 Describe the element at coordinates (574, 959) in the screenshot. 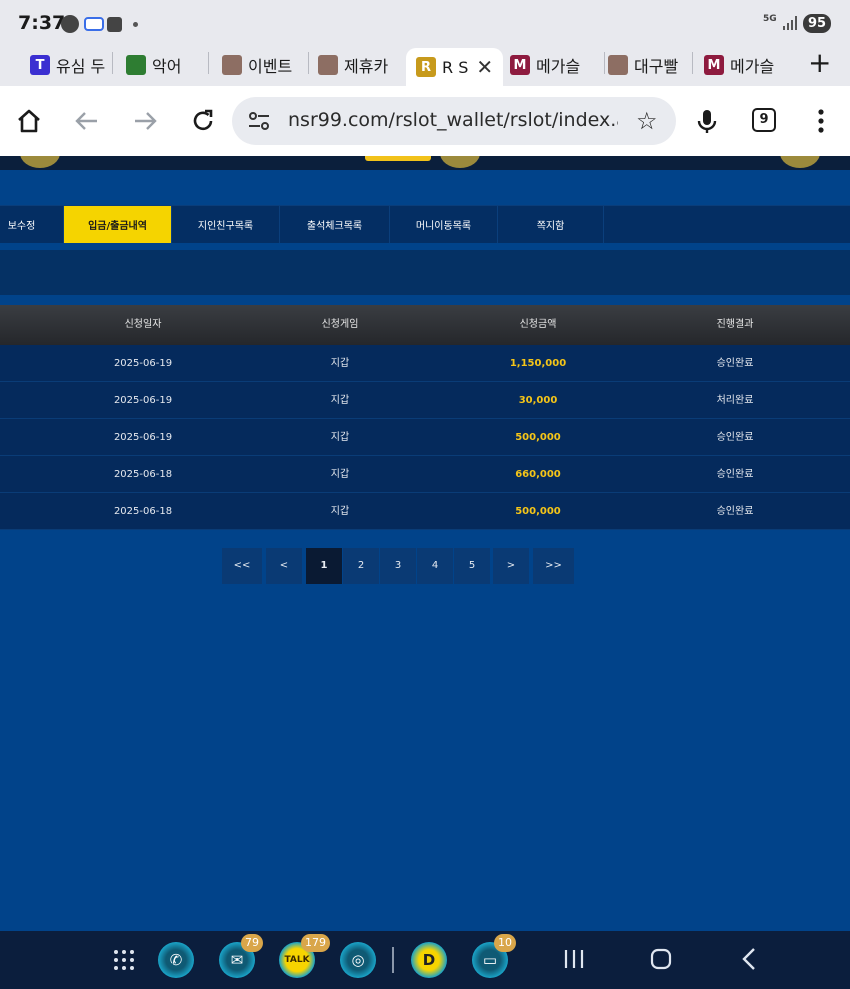

I see `recent-apps-icon` at that location.